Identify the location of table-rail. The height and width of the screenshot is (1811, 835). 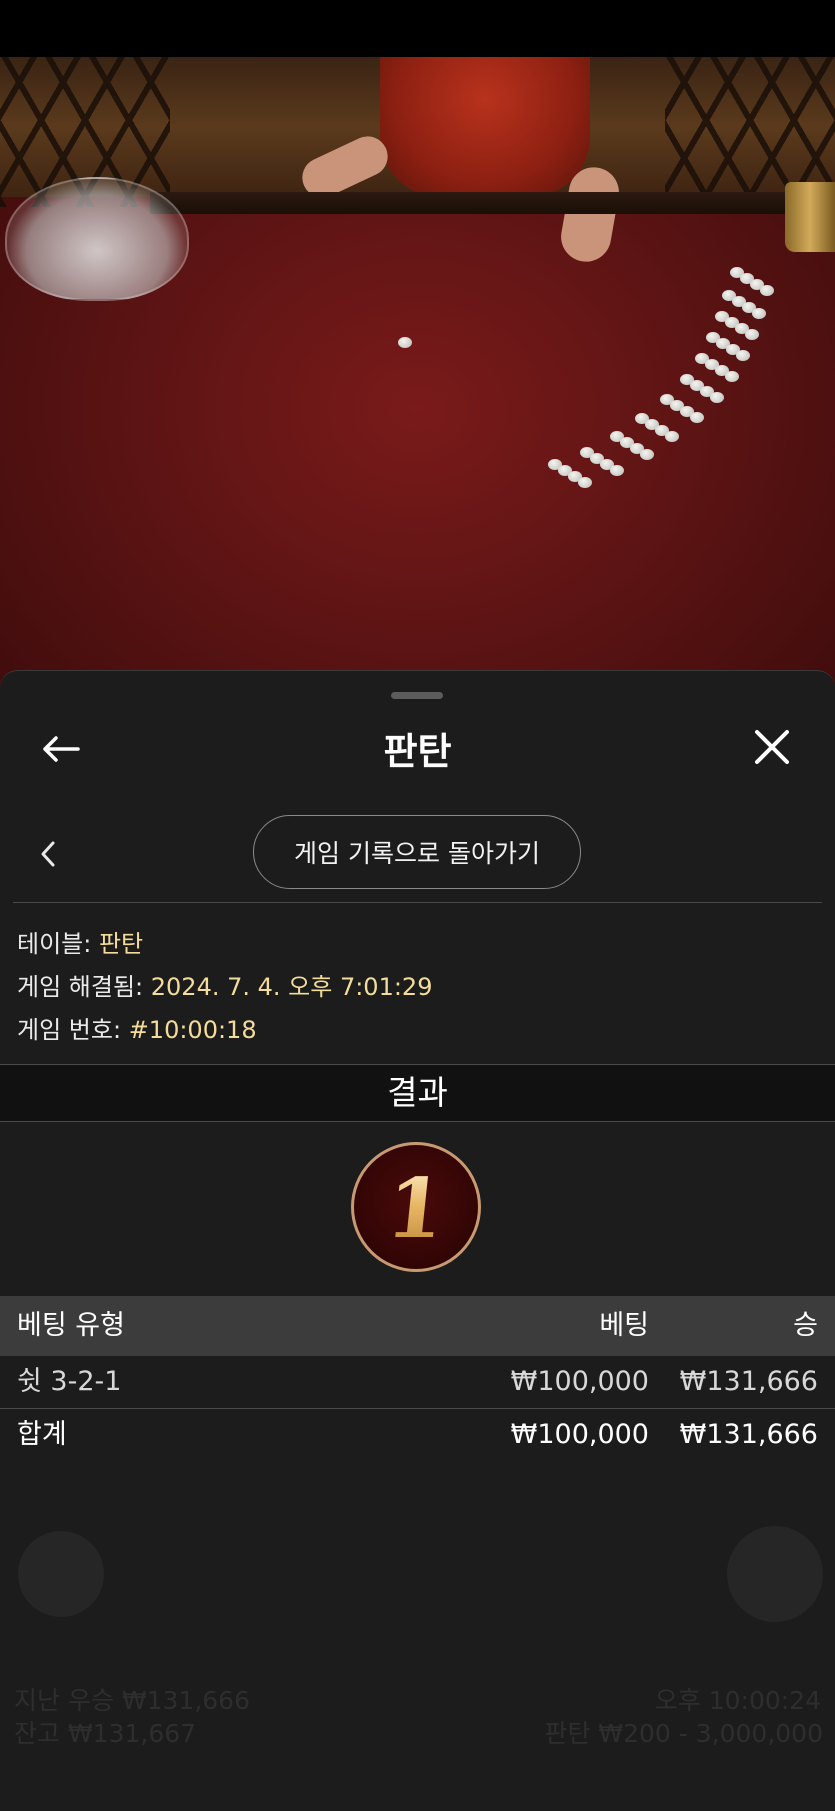
(475, 203).